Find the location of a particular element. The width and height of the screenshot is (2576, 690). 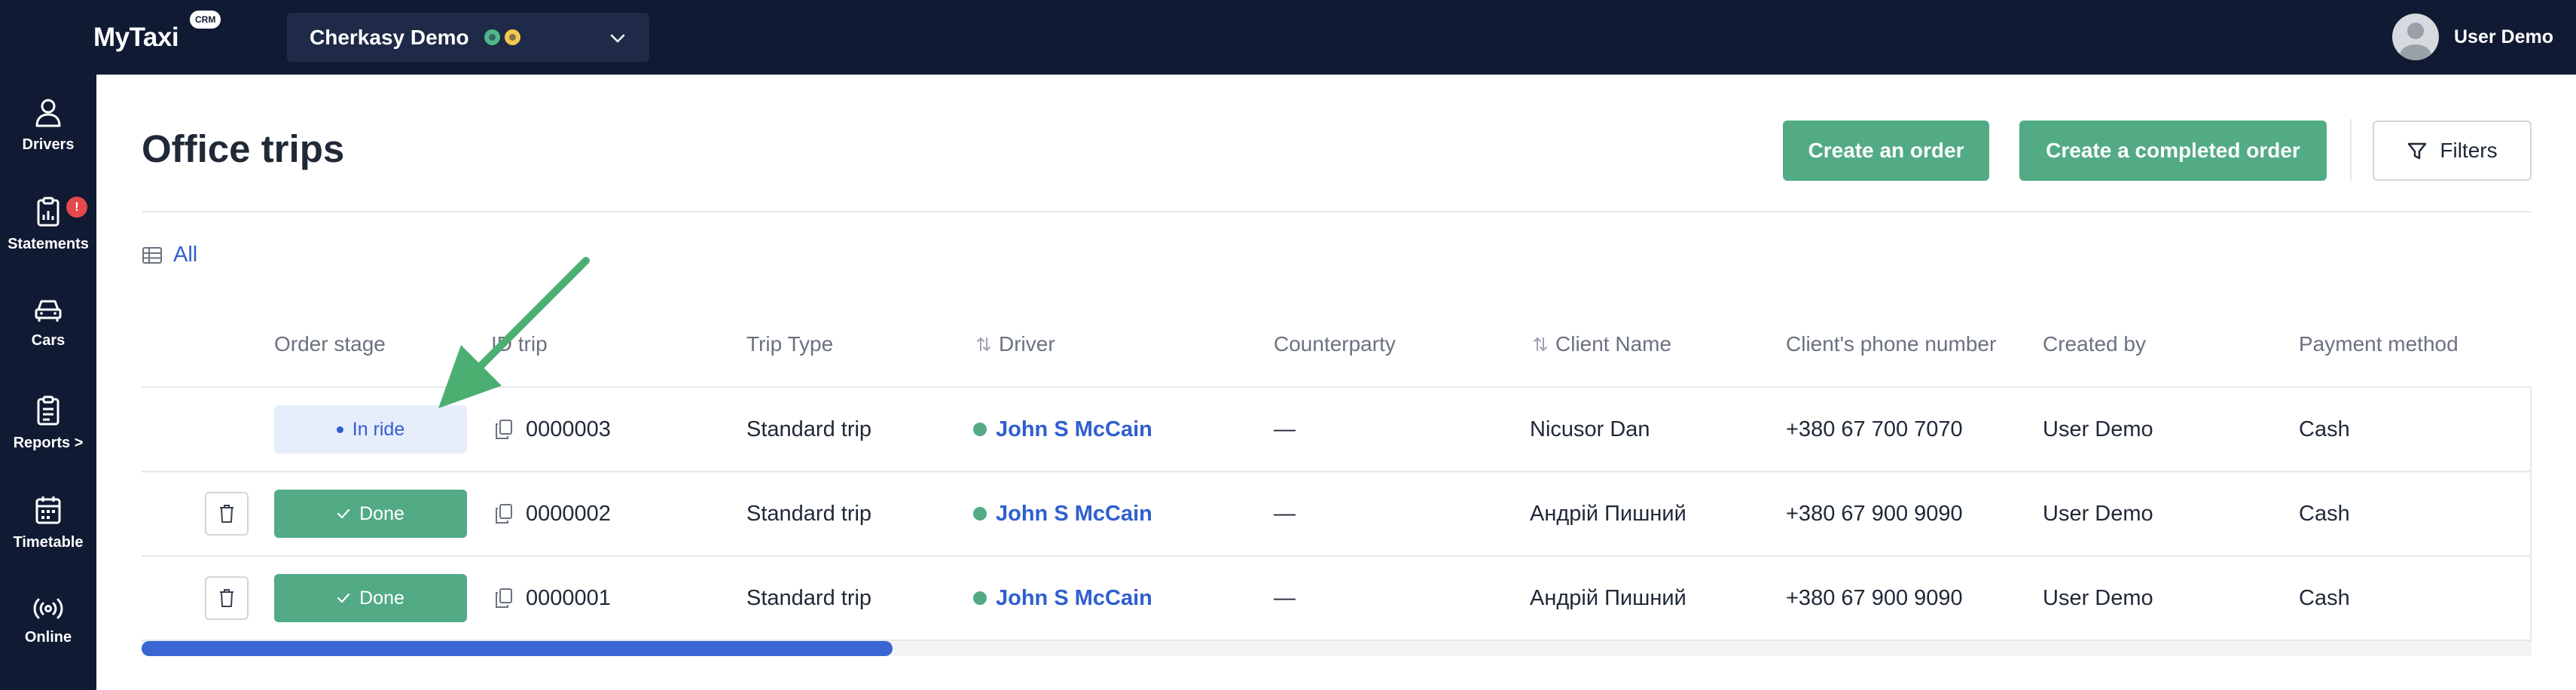

sidebar-item-label: Timetable is located at coordinates (49, 543).